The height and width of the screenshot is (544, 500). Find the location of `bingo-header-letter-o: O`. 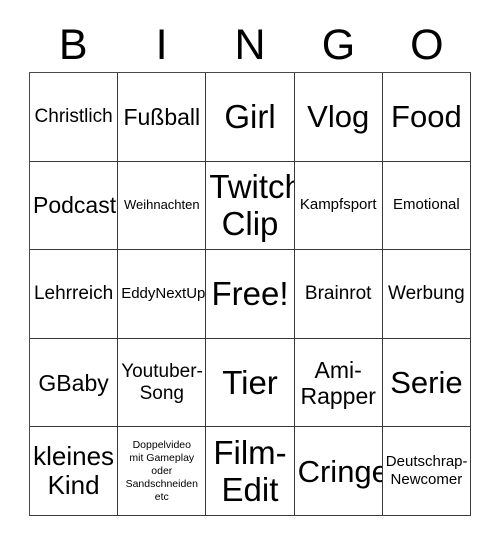

bingo-header-letter-o: O is located at coordinates (427, 45).